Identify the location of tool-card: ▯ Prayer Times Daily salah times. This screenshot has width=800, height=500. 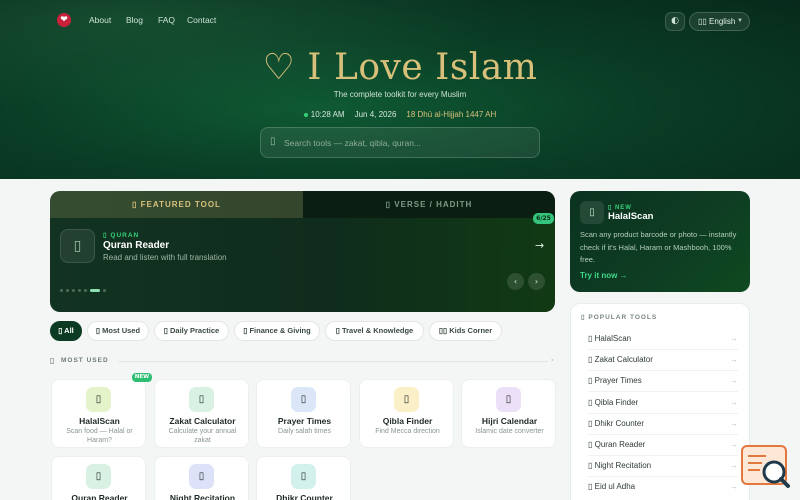
(303, 413).